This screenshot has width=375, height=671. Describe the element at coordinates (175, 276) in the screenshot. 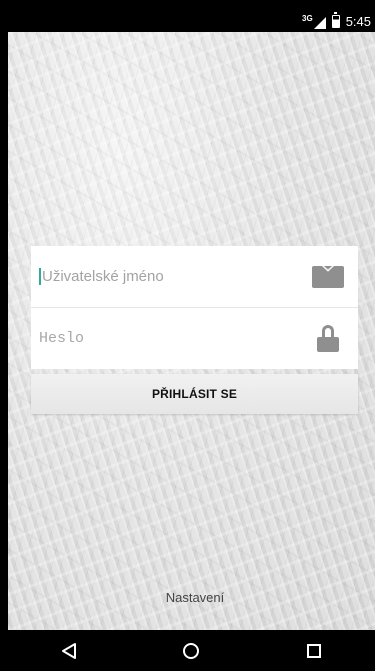

I see `username-input` at that location.